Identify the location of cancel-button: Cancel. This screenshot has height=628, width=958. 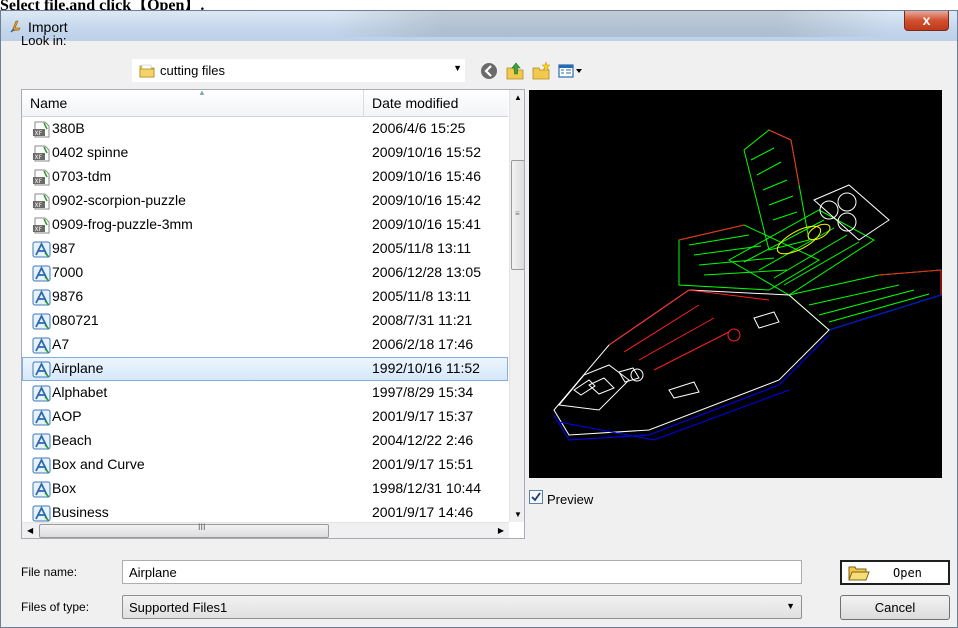
(895, 607).